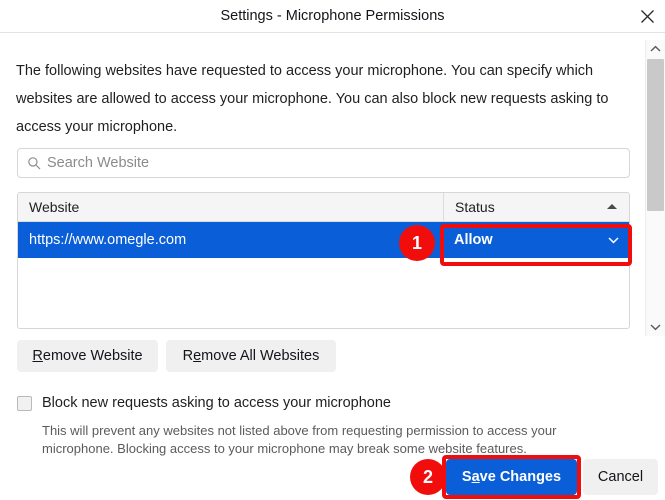  What do you see at coordinates (37, 356) in the screenshot?
I see `remove-website-label-accel: R` at bounding box center [37, 356].